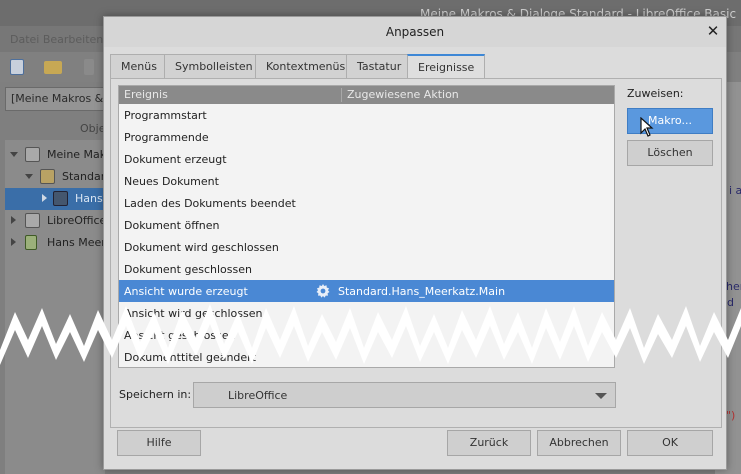  Describe the element at coordinates (670, 153) in the screenshot. I see `delete-button: Löschen` at that location.